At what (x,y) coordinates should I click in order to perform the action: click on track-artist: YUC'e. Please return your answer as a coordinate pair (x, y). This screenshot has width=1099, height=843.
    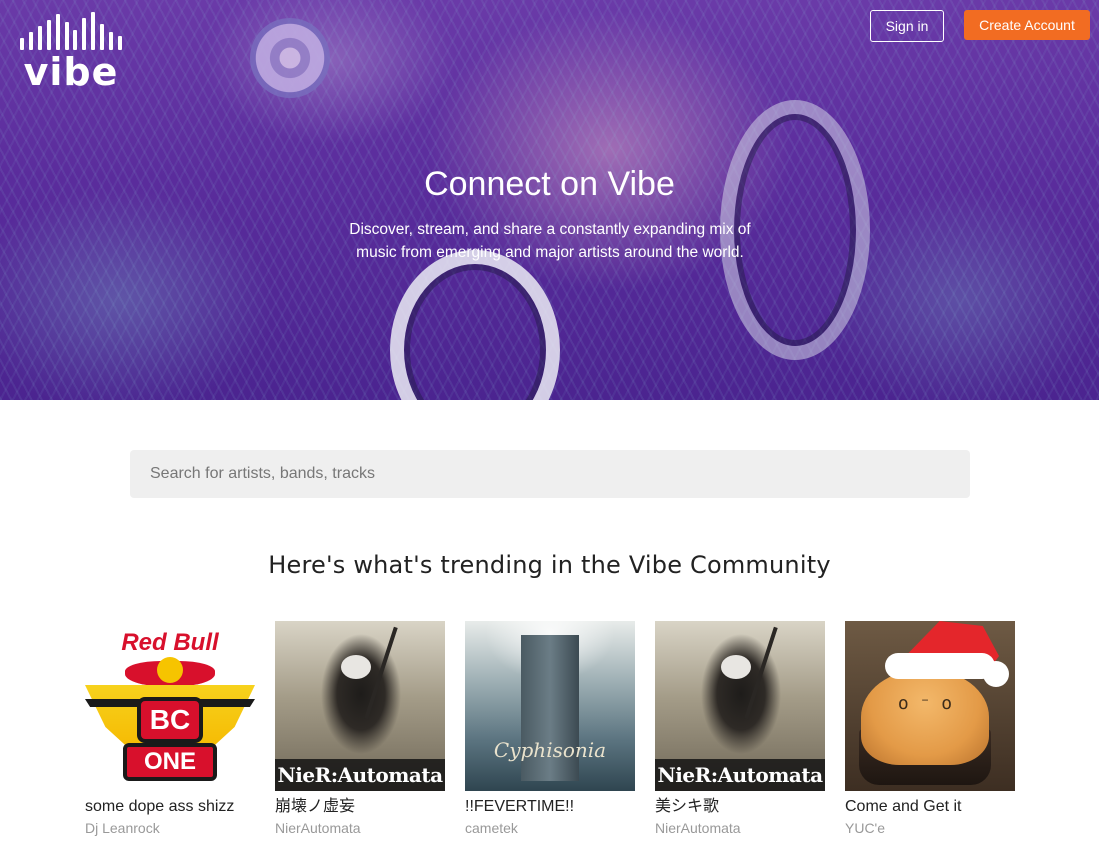
    Looking at the image, I should click on (930, 828).